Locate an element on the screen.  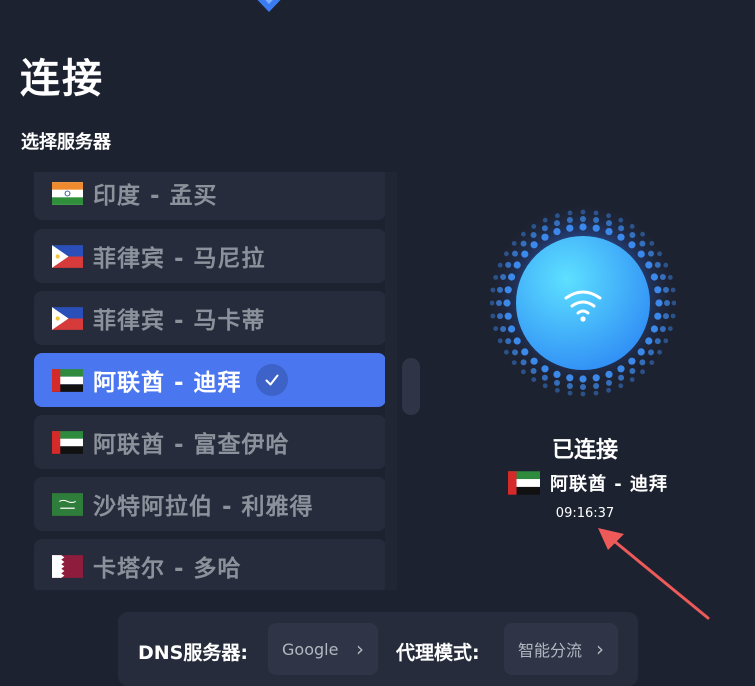
proxy-mode-selector: 智能分流 › is located at coordinates (561, 649).